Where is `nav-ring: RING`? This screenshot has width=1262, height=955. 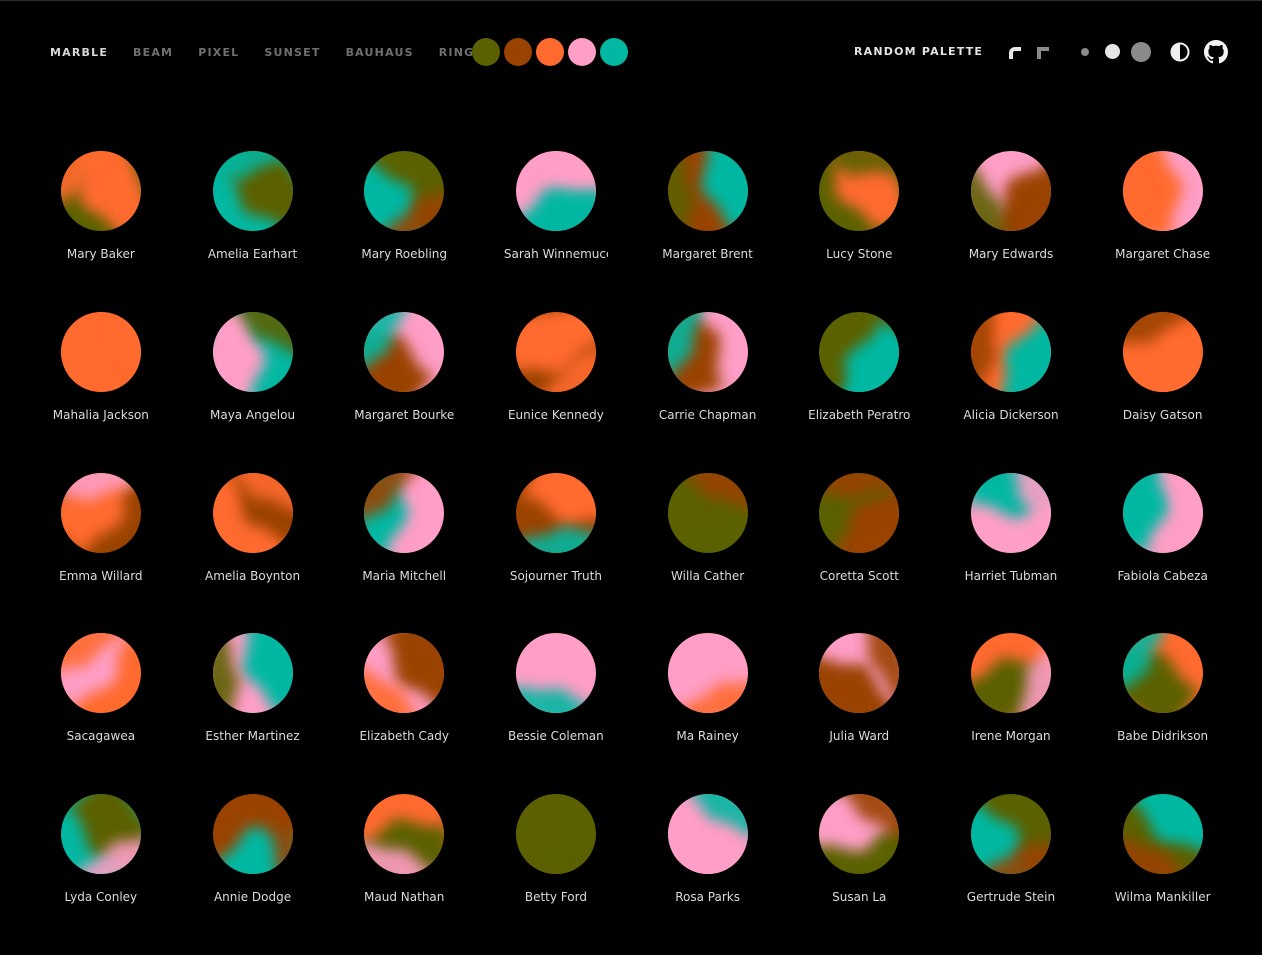 nav-ring: RING is located at coordinates (457, 52).